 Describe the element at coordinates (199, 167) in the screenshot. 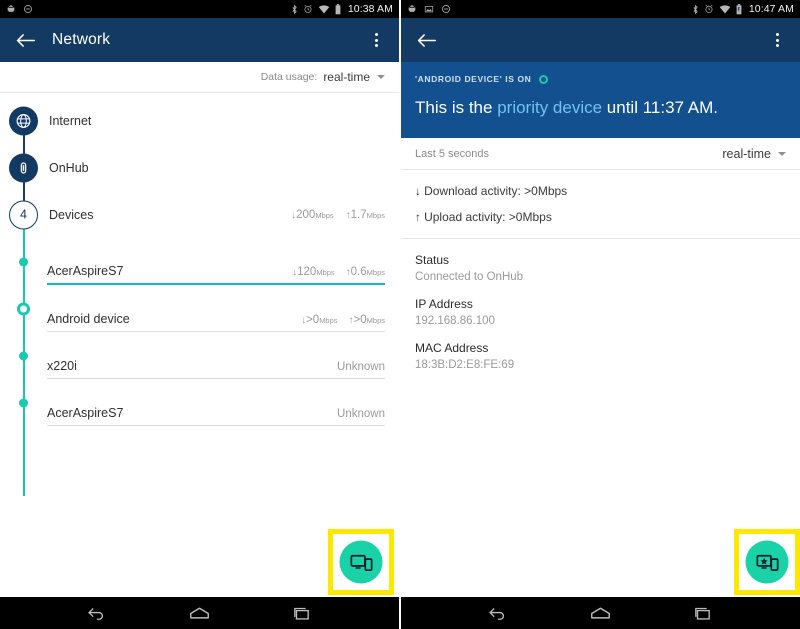

I see `tree-node-onhub: OnHub` at that location.